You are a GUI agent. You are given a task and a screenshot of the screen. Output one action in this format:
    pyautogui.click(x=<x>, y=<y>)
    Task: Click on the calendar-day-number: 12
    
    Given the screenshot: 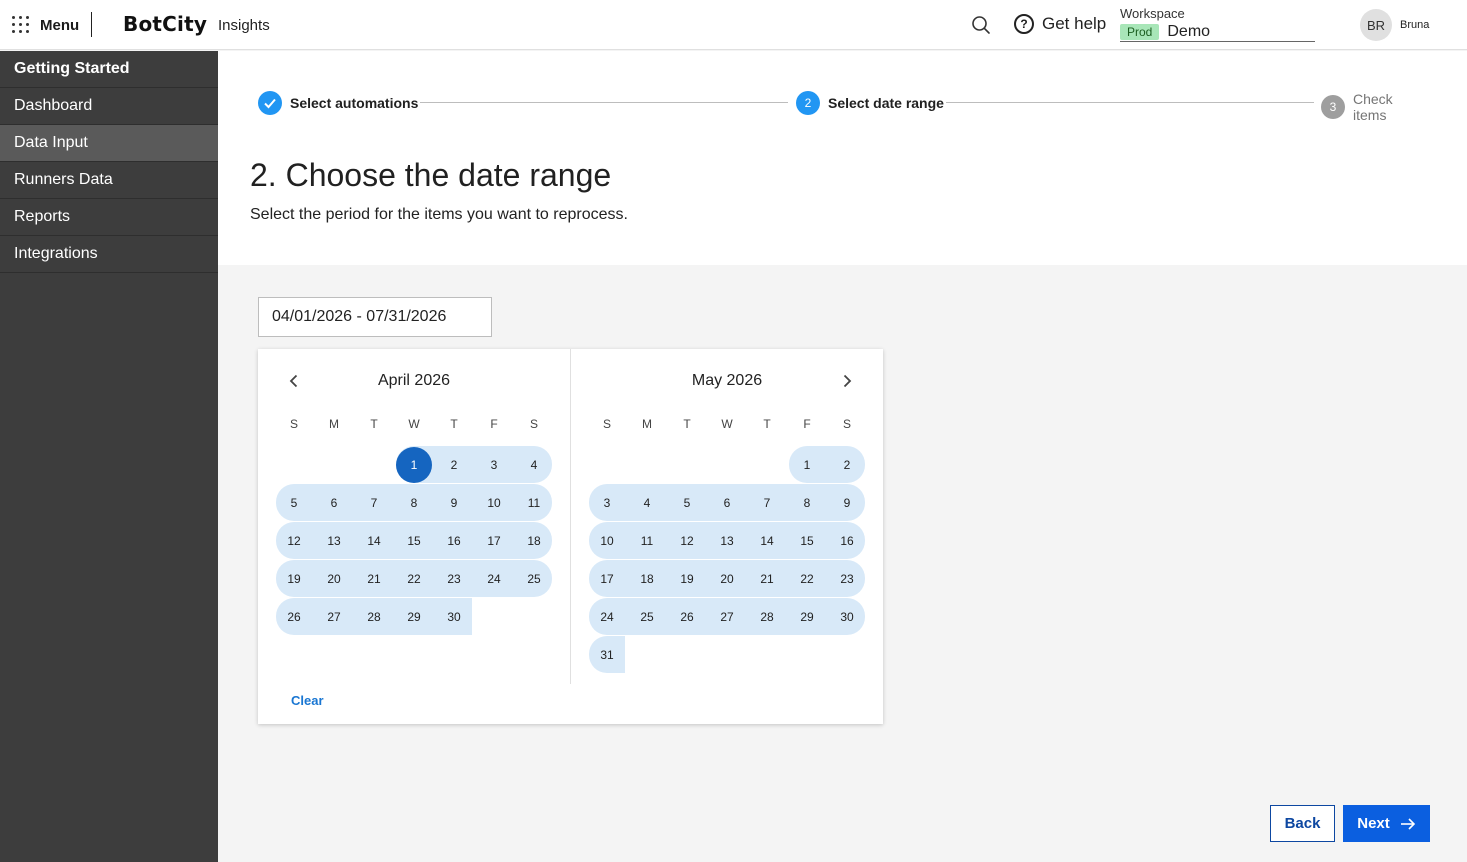 What is the action you would take?
    pyautogui.click(x=687, y=540)
    